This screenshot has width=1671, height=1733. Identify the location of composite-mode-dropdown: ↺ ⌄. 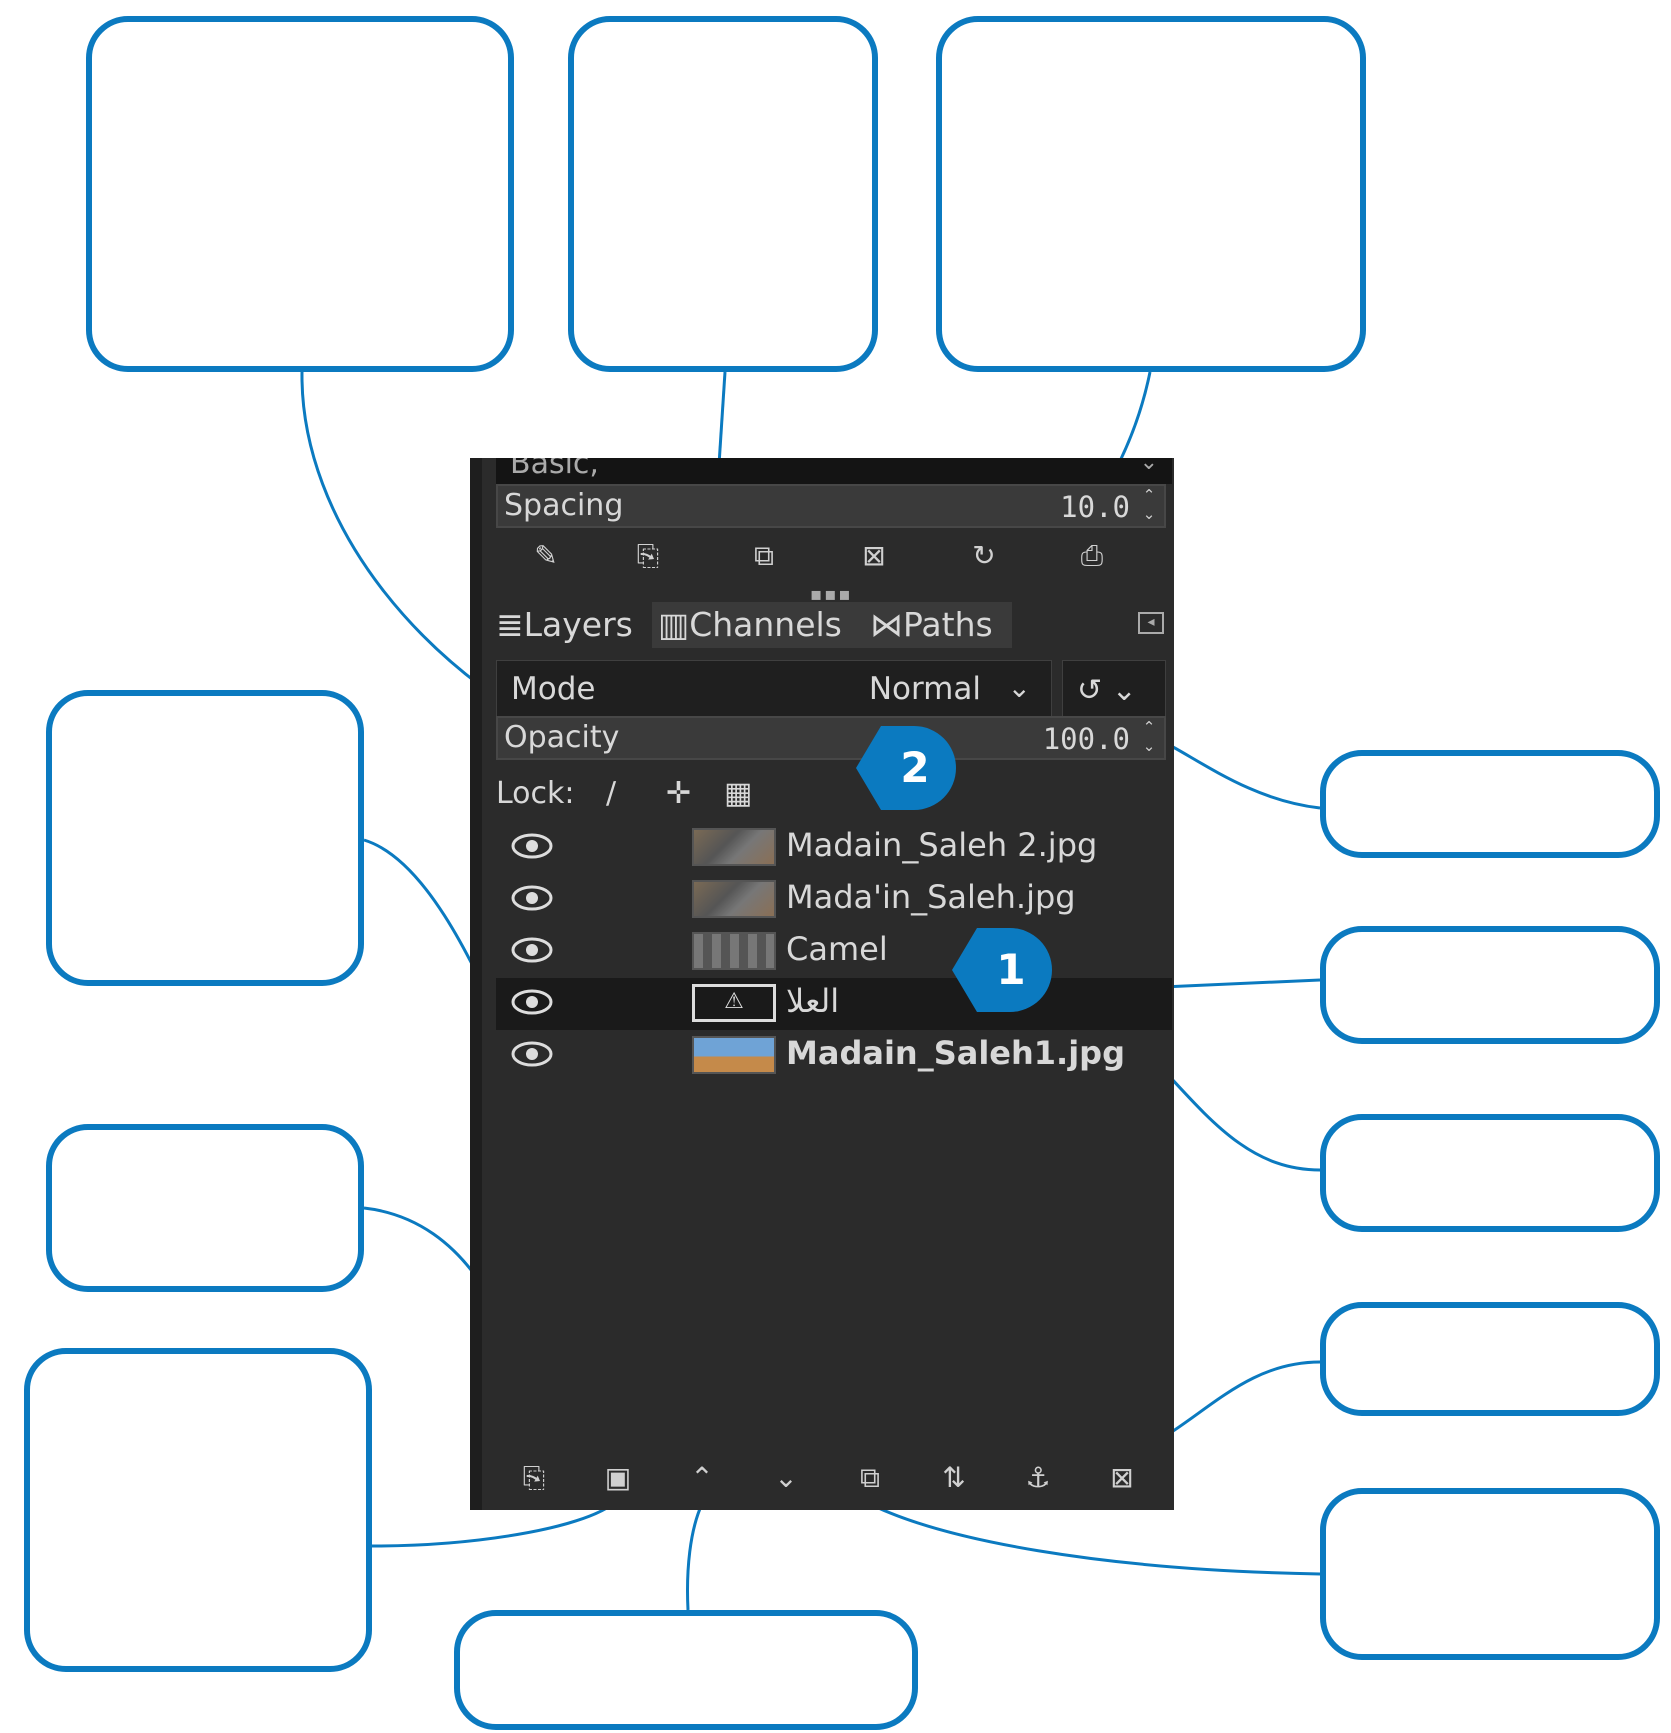
(1114, 692).